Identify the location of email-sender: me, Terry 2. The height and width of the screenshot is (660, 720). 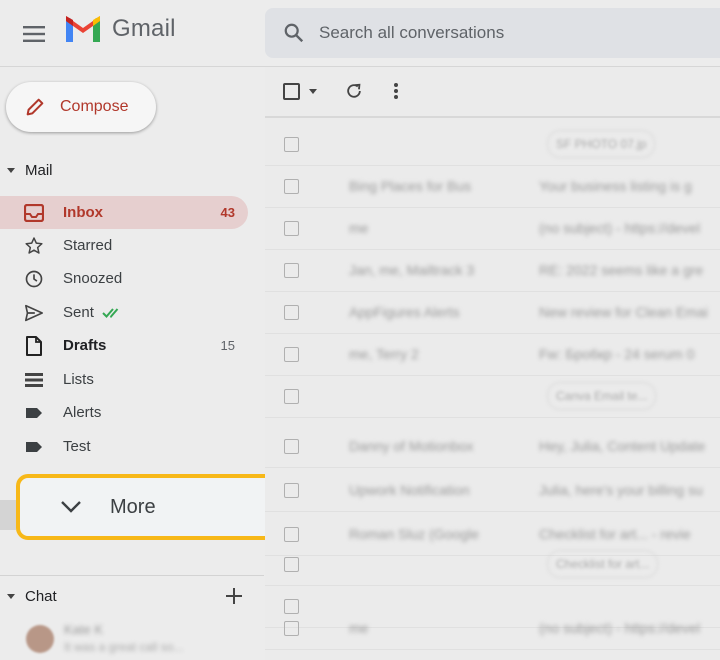
(384, 354).